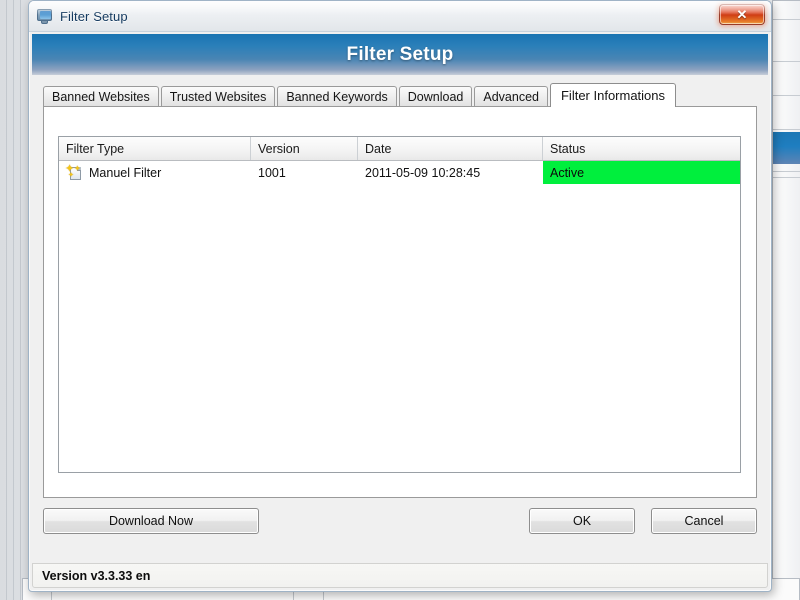 The image size is (800, 600). What do you see at coordinates (279, 148) in the screenshot?
I see `column-header-label: Version` at bounding box center [279, 148].